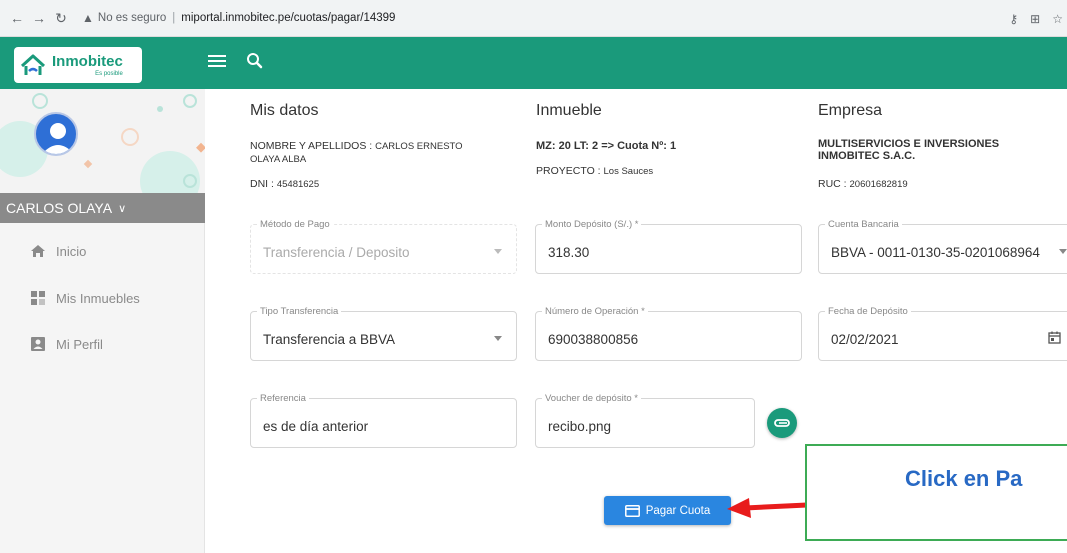 The image size is (1067, 553). I want to click on instruction-callout: Click en Pa, so click(936, 492).